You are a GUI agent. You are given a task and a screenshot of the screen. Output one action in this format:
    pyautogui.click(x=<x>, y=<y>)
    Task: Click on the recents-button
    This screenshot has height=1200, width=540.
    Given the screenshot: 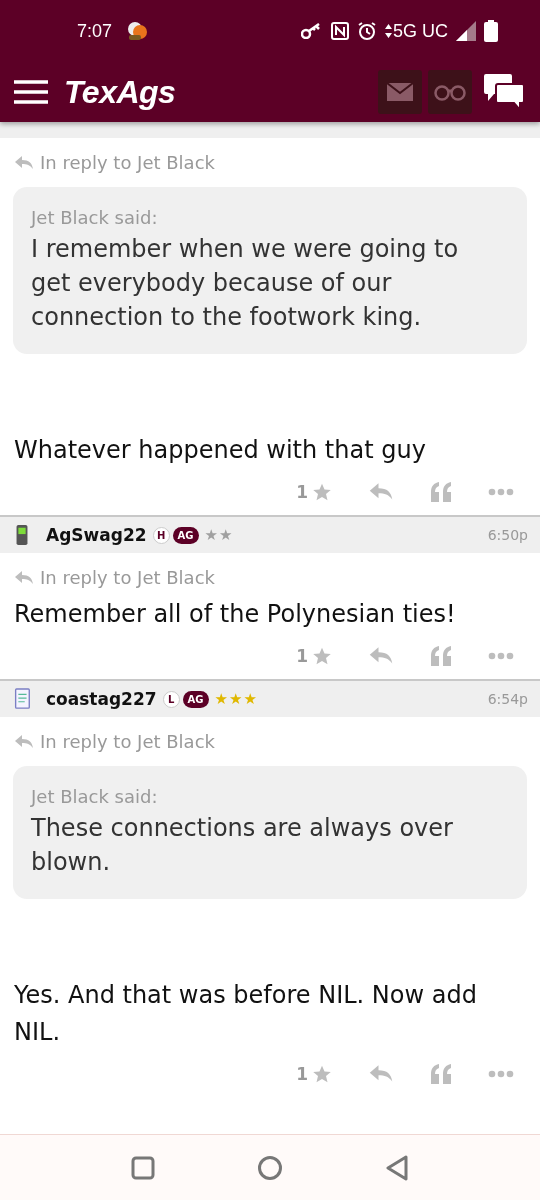 What is the action you would take?
    pyautogui.click(x=143, y=1167)
    